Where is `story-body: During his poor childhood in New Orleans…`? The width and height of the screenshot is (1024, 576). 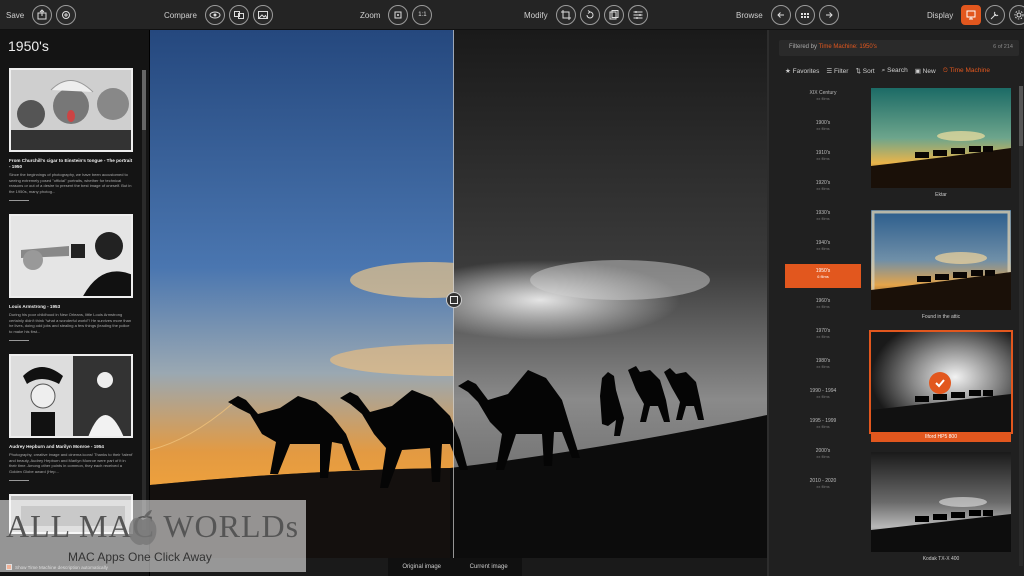 story-body: During his poor childhood in New Orleans… is located at coordinates (70, 323).